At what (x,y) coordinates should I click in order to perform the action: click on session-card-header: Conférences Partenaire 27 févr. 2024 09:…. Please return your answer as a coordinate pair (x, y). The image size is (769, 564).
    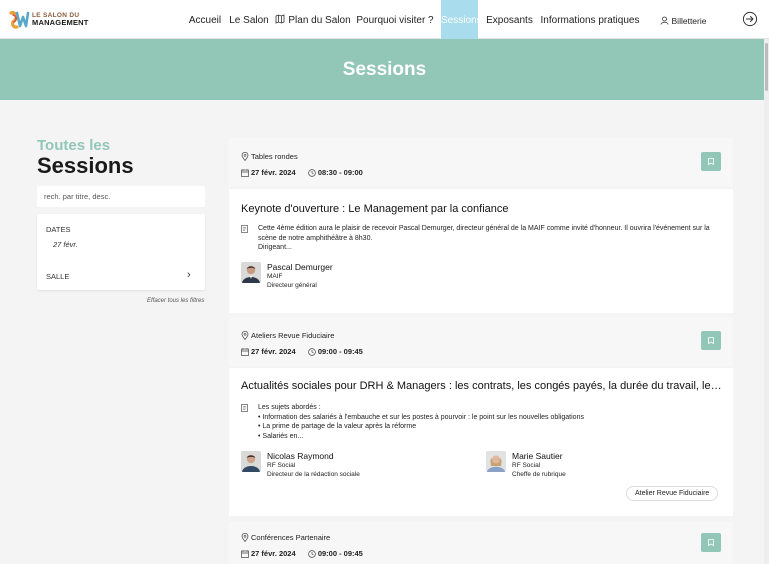
    Looking at the image, I should click on (481, 543).